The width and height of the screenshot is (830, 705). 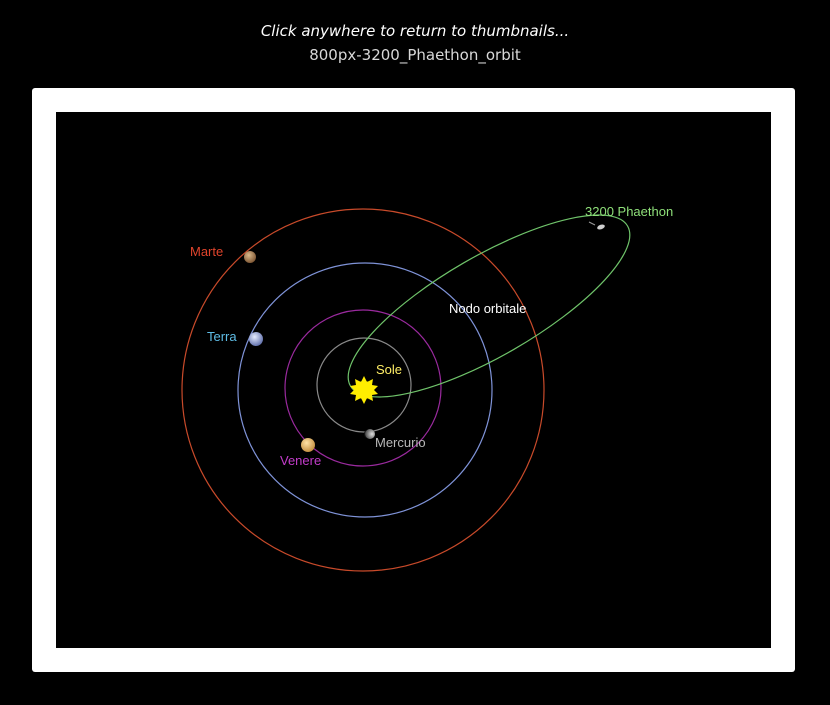 I want to click on earth-planet-icon, so click(x=256, y=339).